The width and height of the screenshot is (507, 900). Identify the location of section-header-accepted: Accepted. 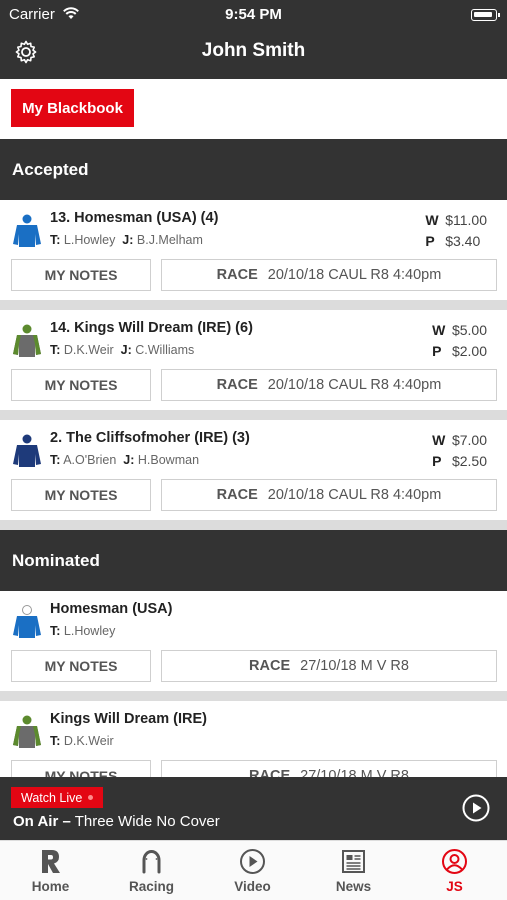
(253, 169).